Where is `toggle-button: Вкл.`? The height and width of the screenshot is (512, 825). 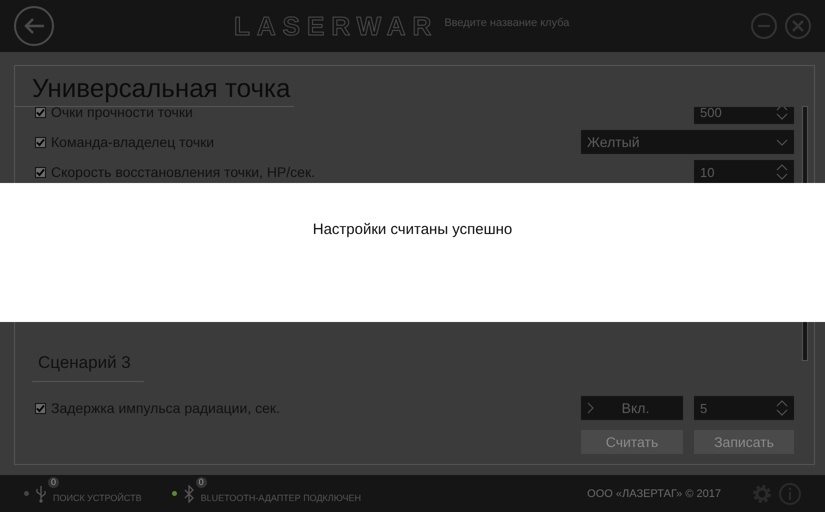
toggle-button: Вкл. is located at coordinates (632, 408).